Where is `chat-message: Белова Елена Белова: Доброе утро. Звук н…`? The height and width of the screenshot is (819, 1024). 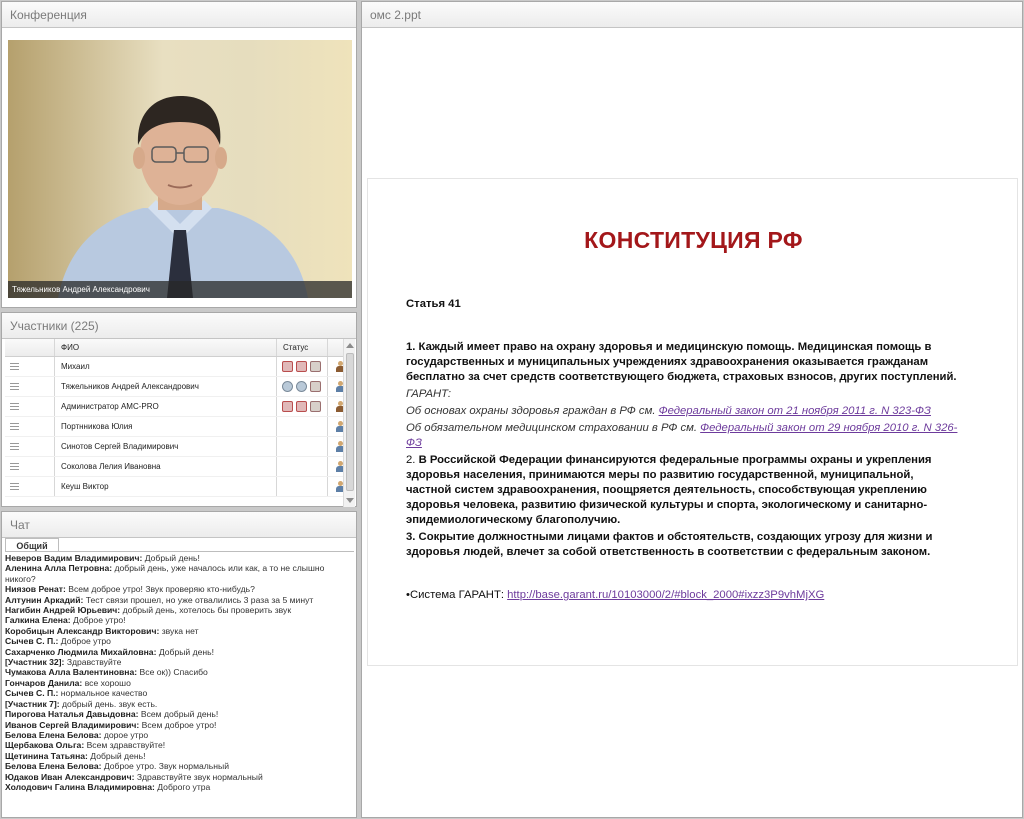 chat-message: Белова Елена Белова: Доброе утро. Звук н… is located at coordinates (179, 766).